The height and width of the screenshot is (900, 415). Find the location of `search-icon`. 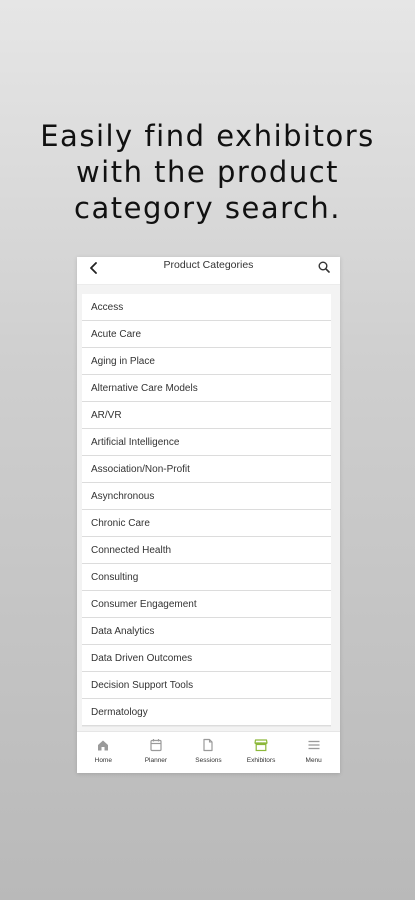

search-icon is located at coordinates (324, 267).